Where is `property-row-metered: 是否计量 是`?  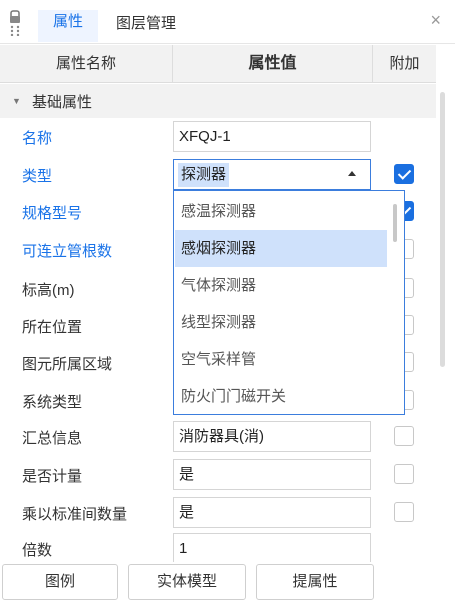
property-row-metered: 是否计量 是 is located at coordinates (218, 475).